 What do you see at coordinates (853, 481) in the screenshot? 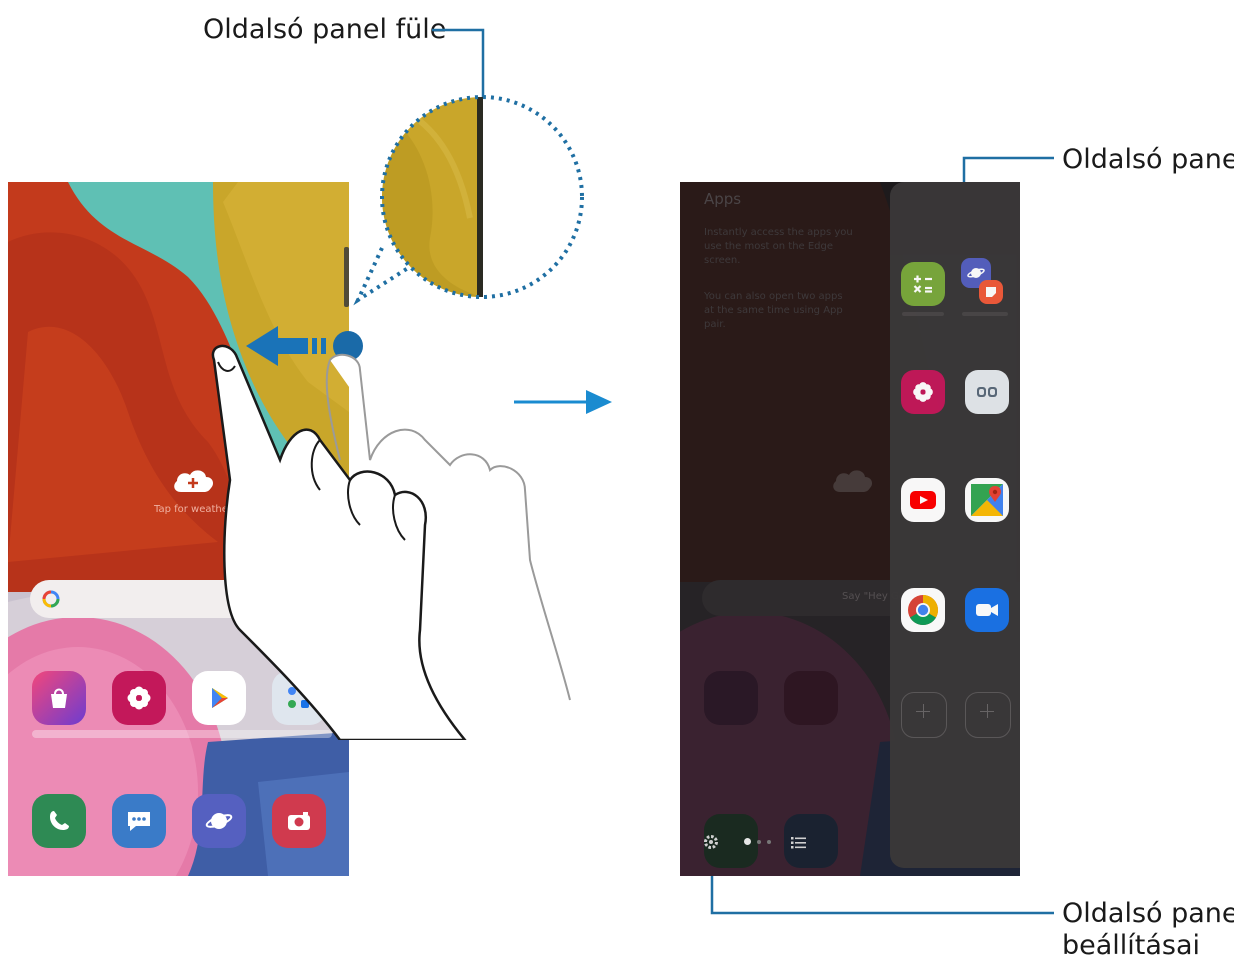
I see `cloud-add-icon` at bounding box center [853, 481].